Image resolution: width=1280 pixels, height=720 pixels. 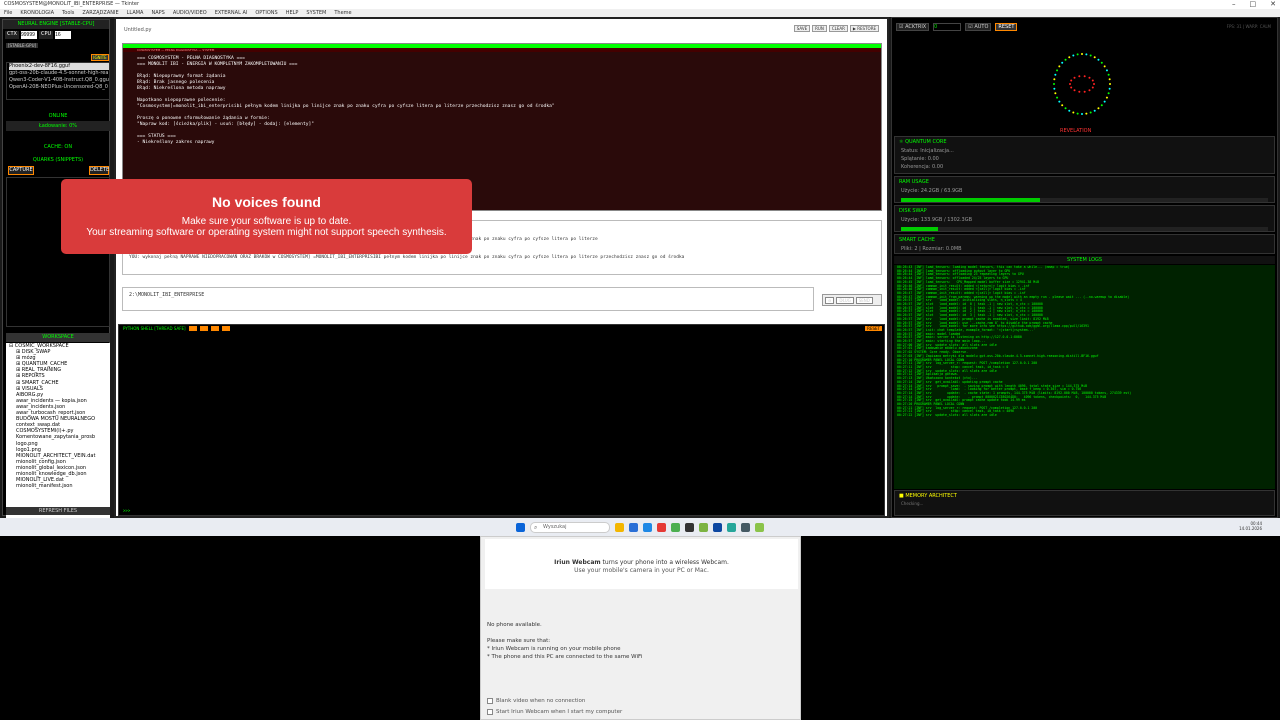 What do you see at coordinates (63, 35) in the screenshot?
I see `cpu-input` at bounding box center [63, 35].